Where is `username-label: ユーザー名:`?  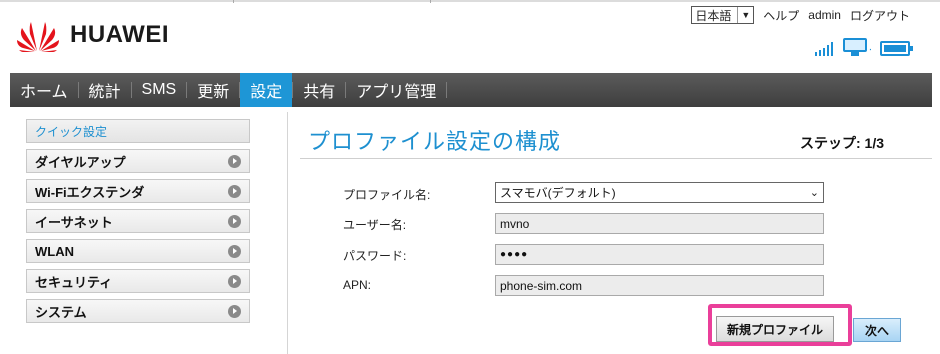 username-label: ユーザー名: is located at coordinates (375, 225).